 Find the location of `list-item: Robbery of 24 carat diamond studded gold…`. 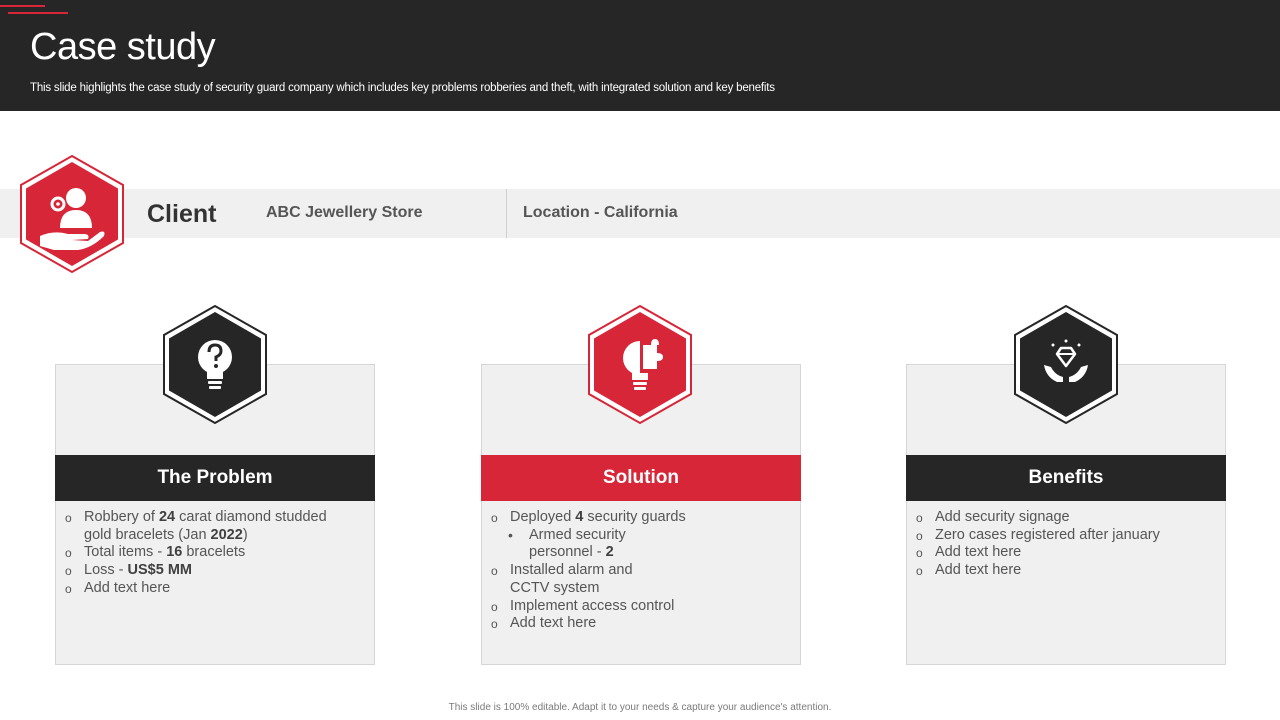

list-item: Robbery of 24 carat diamond studded gold… is located at coordinates (205, 526).